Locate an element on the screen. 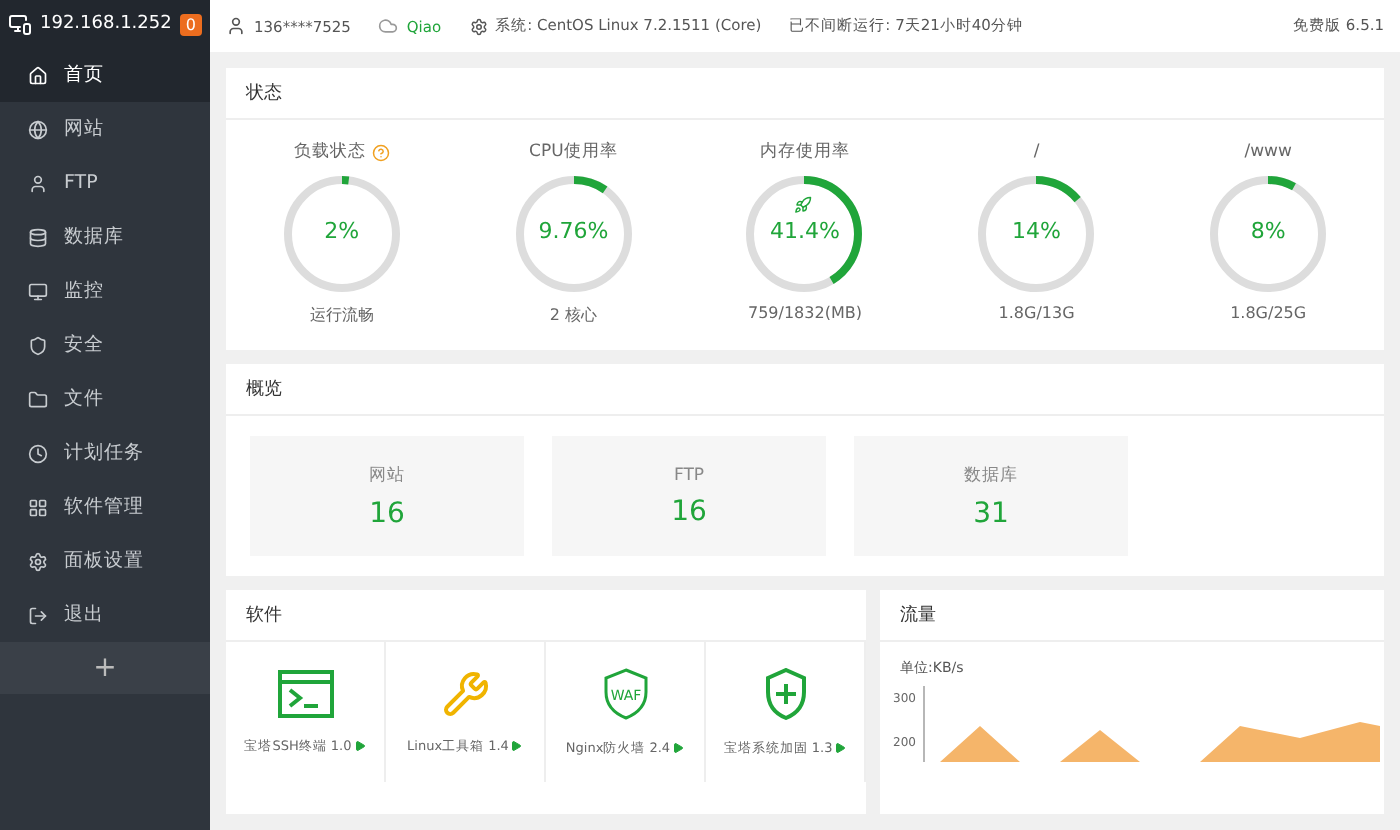  folder-icon is located at coordinates (38, 399).